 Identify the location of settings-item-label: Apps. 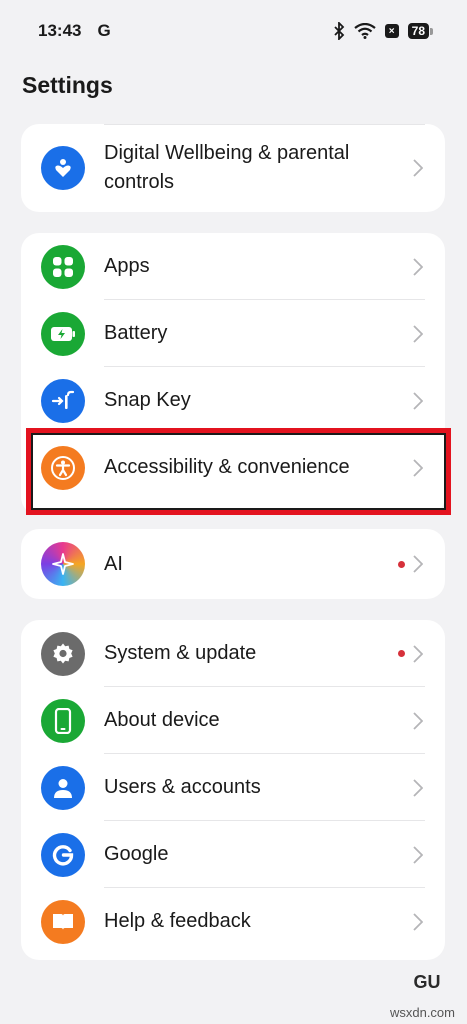
(127, 266).